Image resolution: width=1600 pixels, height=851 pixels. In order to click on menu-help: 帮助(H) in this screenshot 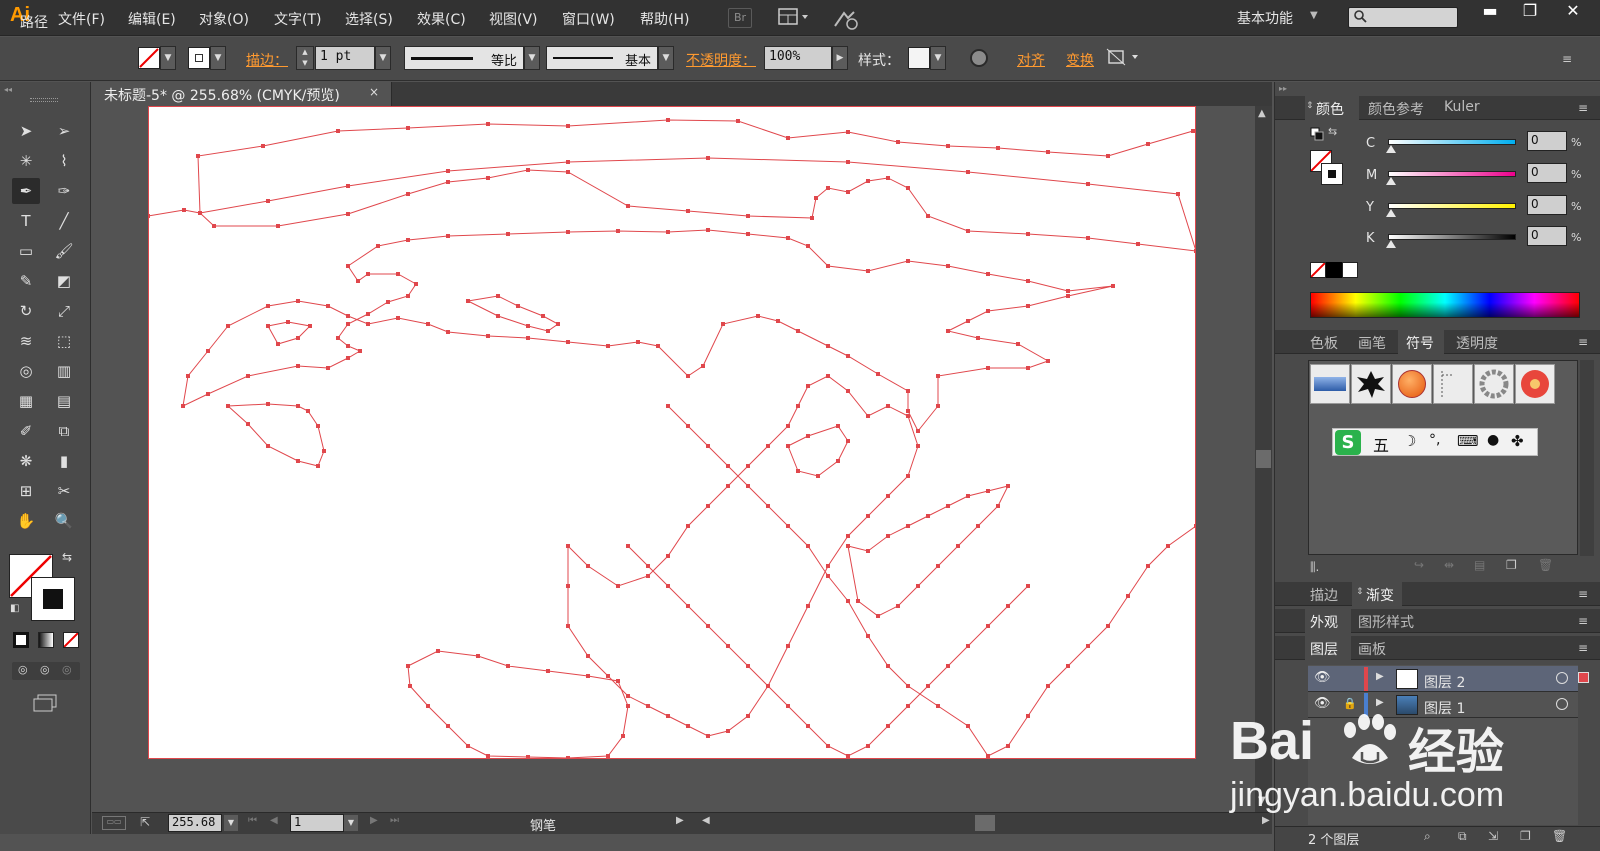, I will do `click(664, 19)`.